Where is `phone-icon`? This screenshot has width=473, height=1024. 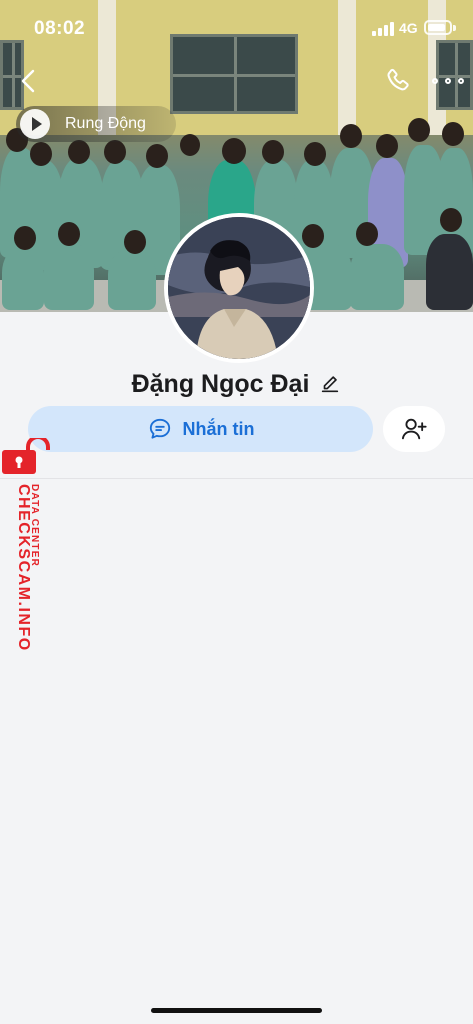
phone-icon is located at coordinates (398, 79).